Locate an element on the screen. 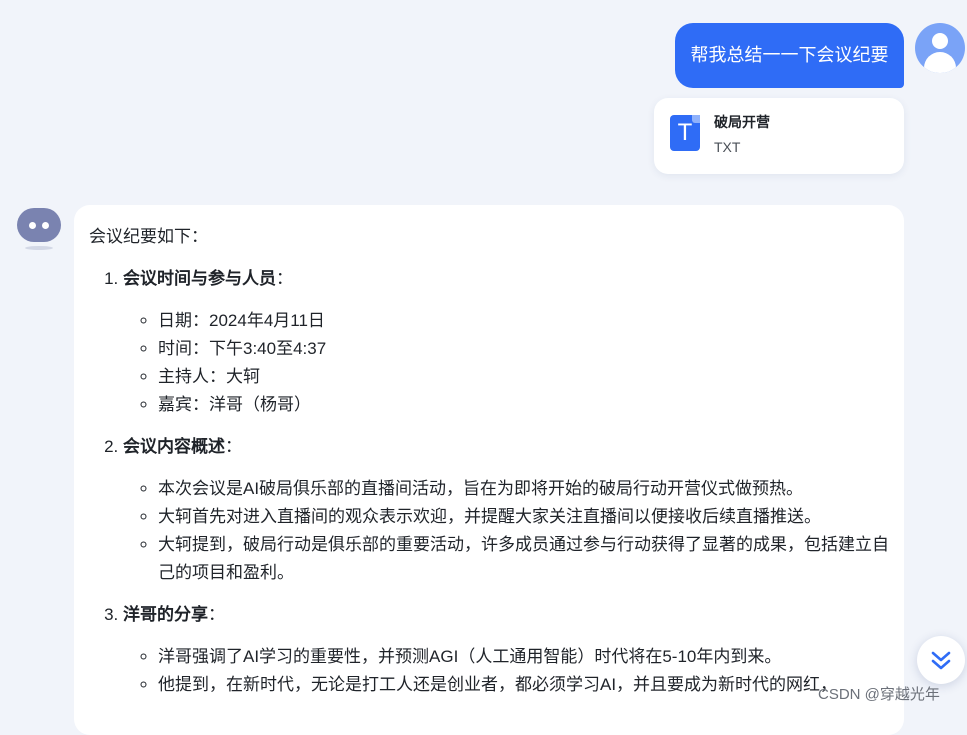 The image size is (967, 735). list-item: 大轲首先对进入直播间的观众表示欢迎，并提醒大家关注直播间以便接收后续直播推送。 is located at coordinates (524, 517).